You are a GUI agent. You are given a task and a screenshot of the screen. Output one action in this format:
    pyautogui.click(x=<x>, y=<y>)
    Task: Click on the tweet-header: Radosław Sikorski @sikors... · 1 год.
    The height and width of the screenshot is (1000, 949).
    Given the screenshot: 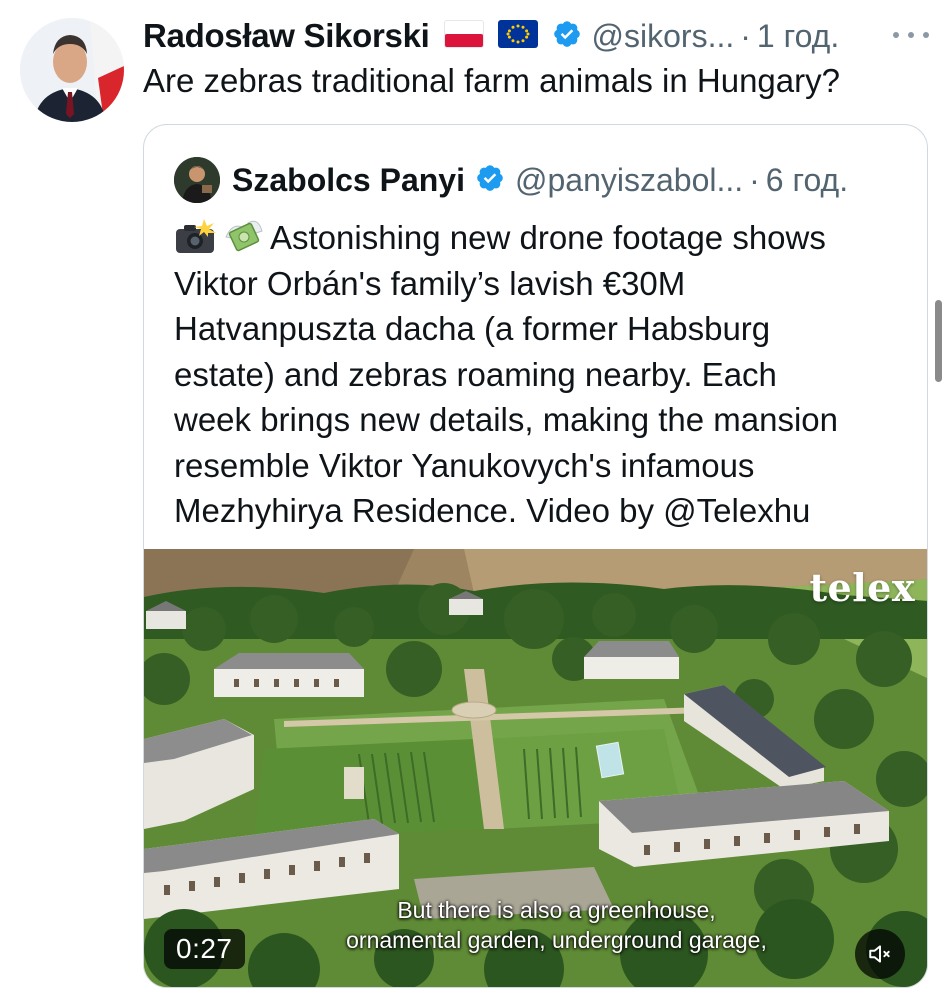 What is the action you would take?
    pyautogui.click(x=491, y=36)
    